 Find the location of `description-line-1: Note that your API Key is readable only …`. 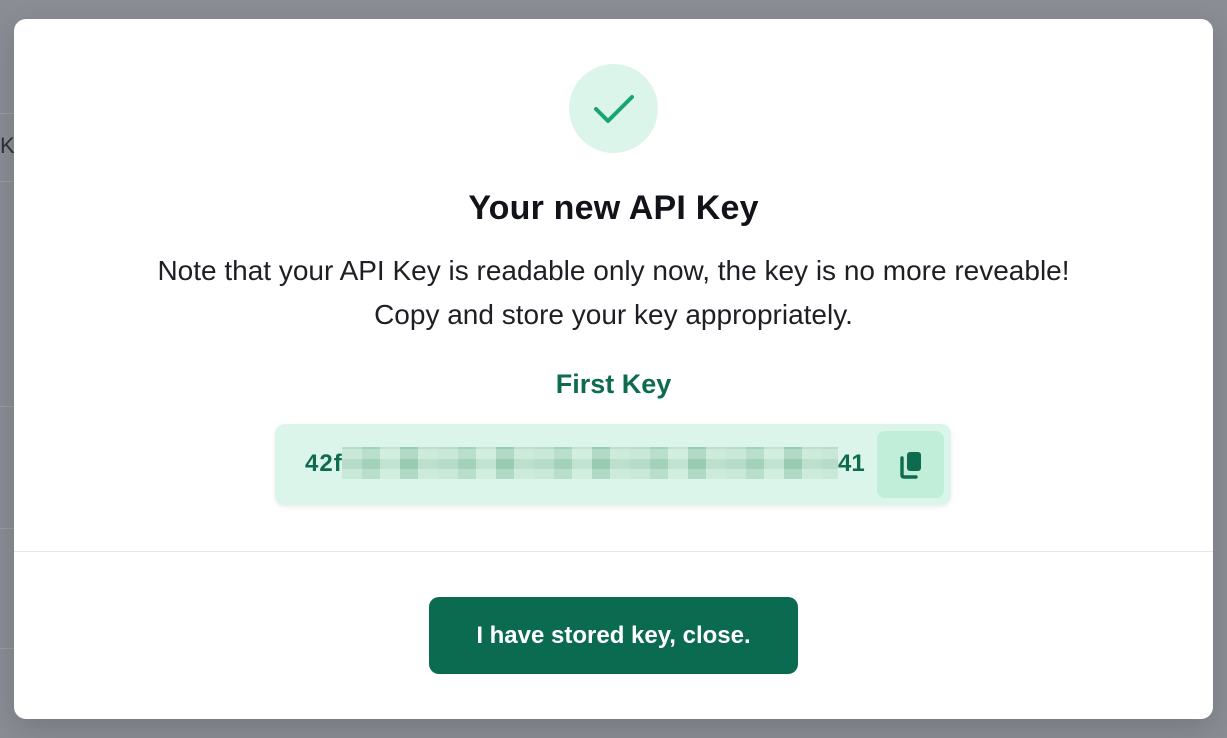

description-line-1: Note that your API Key is readable only … is located at coordinates (613, 270).